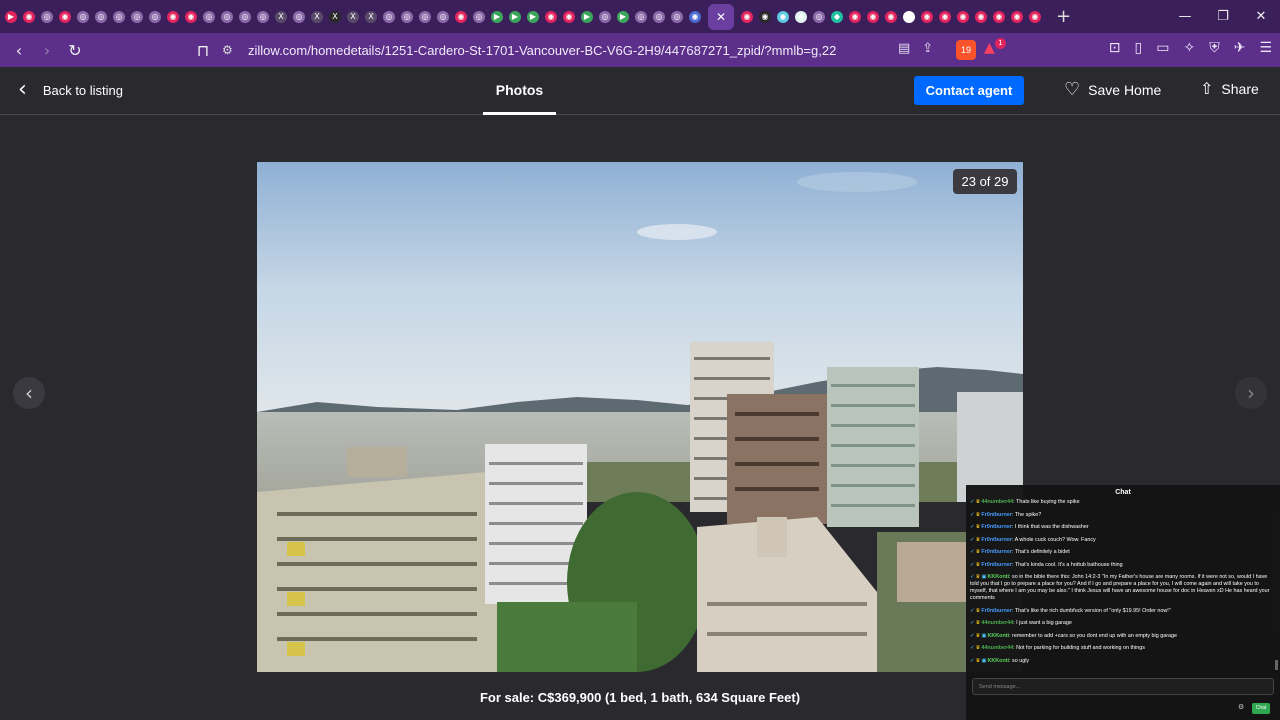 Image resolution: width=1280 pixels, height=720 pixels. What do you see at coordinates (1063, 16) in the screenshot?
I see `new-tab-button: +` at bounding box center [1063, 16].